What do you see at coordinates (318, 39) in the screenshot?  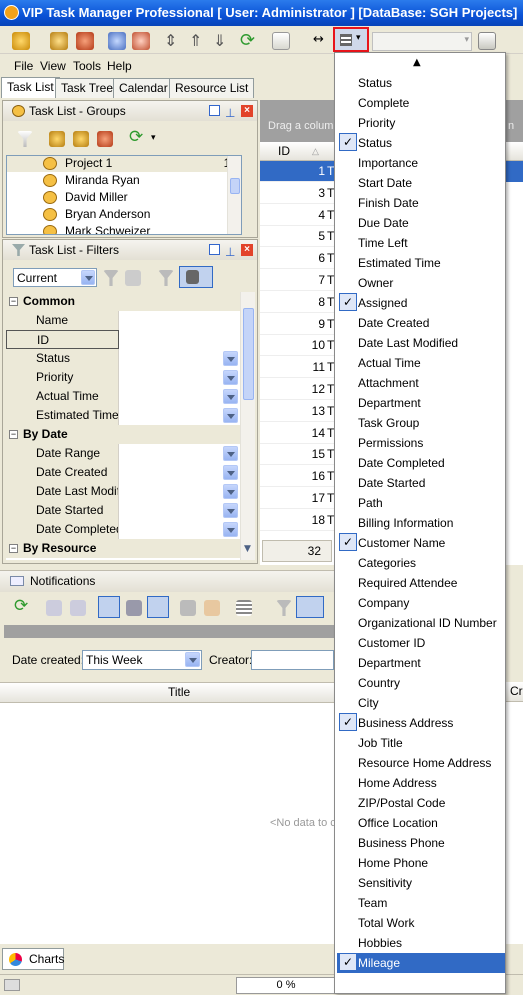 I see `fit-columns-icon: ↔` at bounding box center [318, 39].